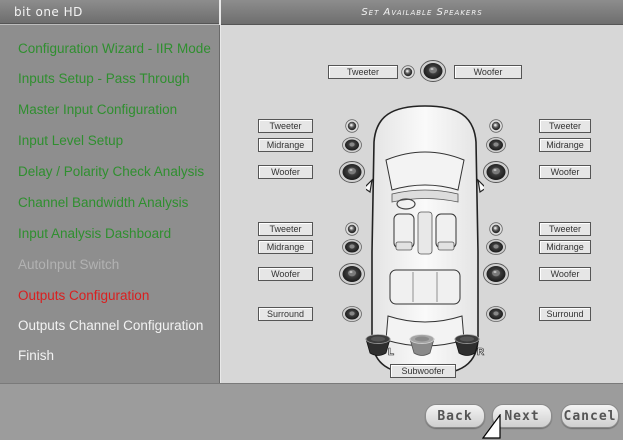 The width and height of the screenshot is (623, 440). Describe the element at coordinates (48, 11) in the screenshot. I see `app-title: bit one HD` at that location.